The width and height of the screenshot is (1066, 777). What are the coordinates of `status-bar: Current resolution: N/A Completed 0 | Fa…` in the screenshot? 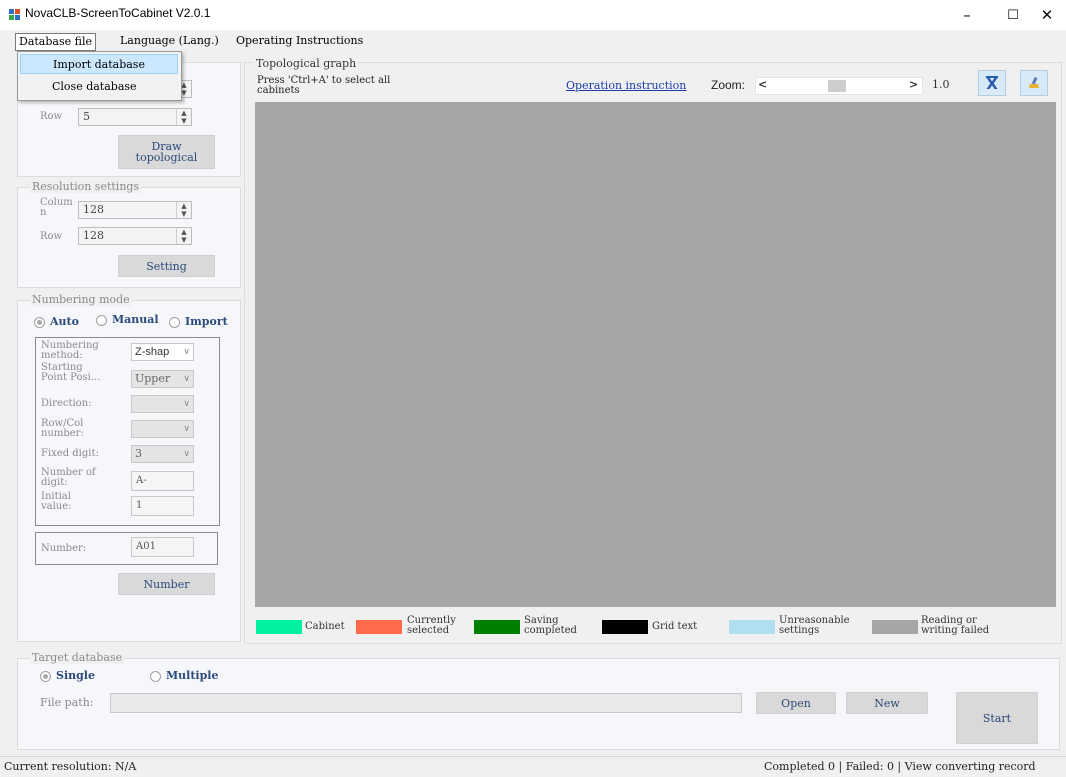 It's located at (533, 766).